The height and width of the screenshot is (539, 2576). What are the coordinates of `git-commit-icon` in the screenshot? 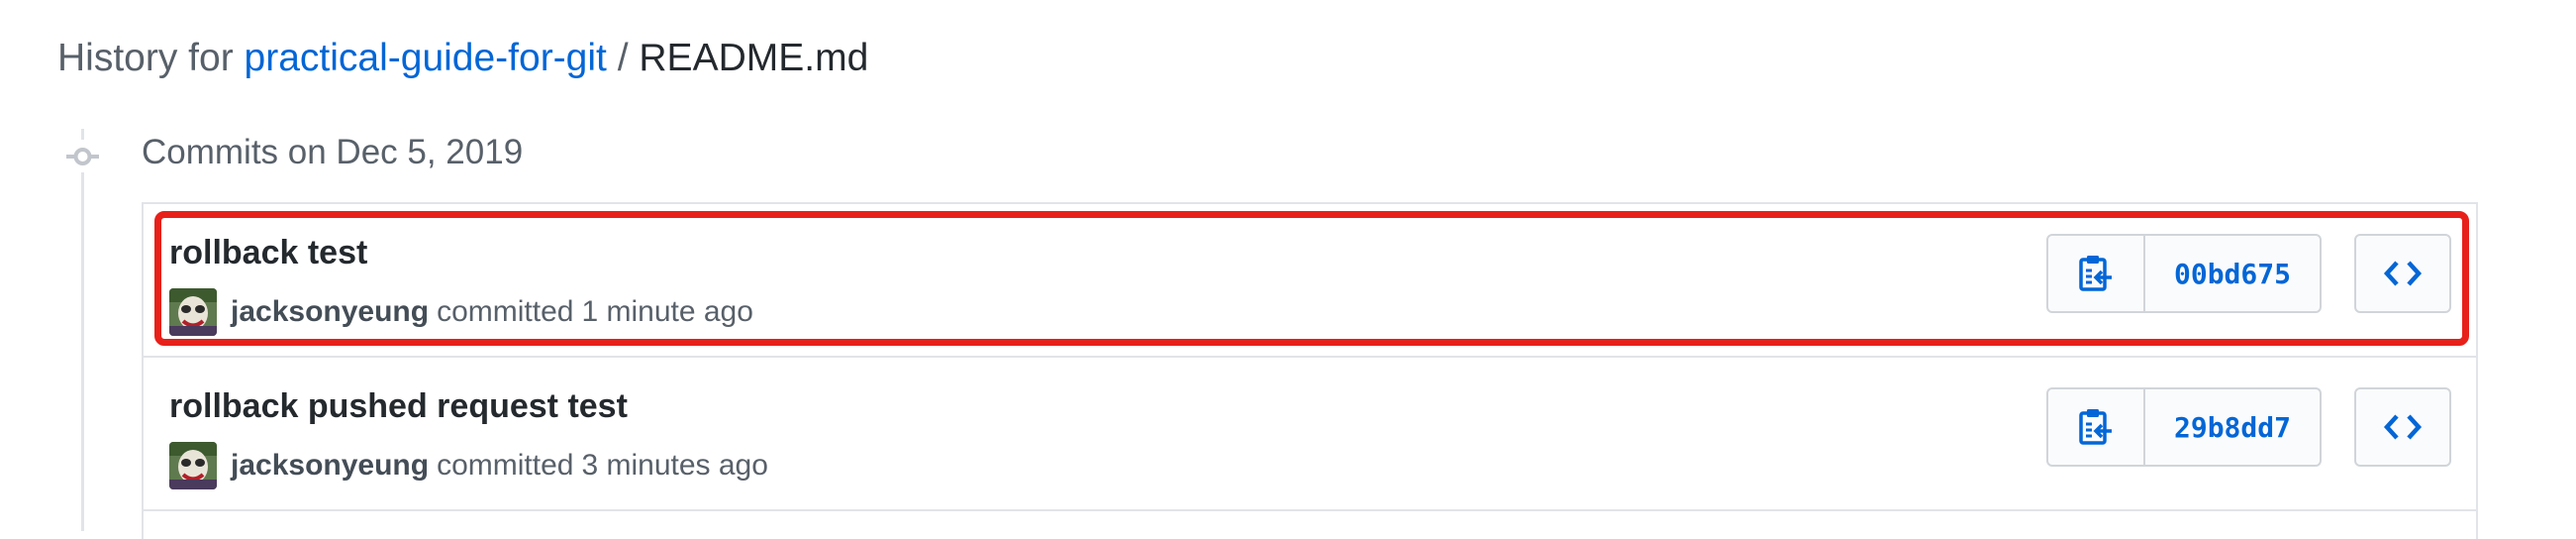 It's located at (83, 156).